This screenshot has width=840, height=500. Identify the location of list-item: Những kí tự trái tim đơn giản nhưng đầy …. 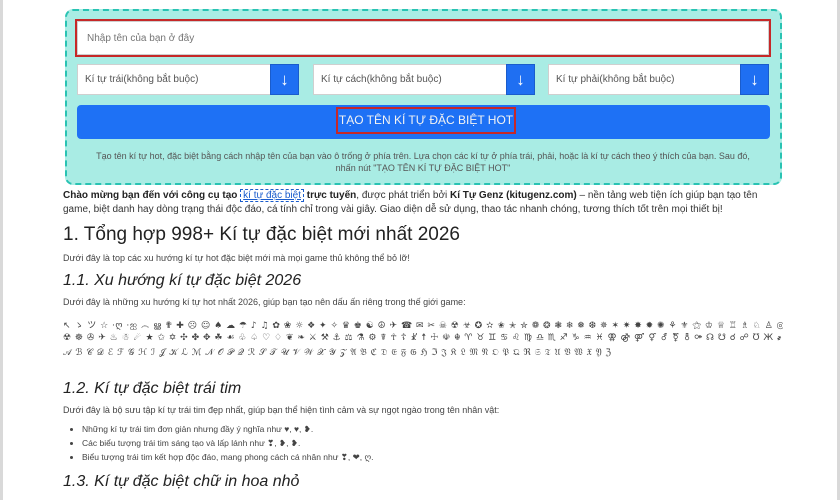
(228, 429).